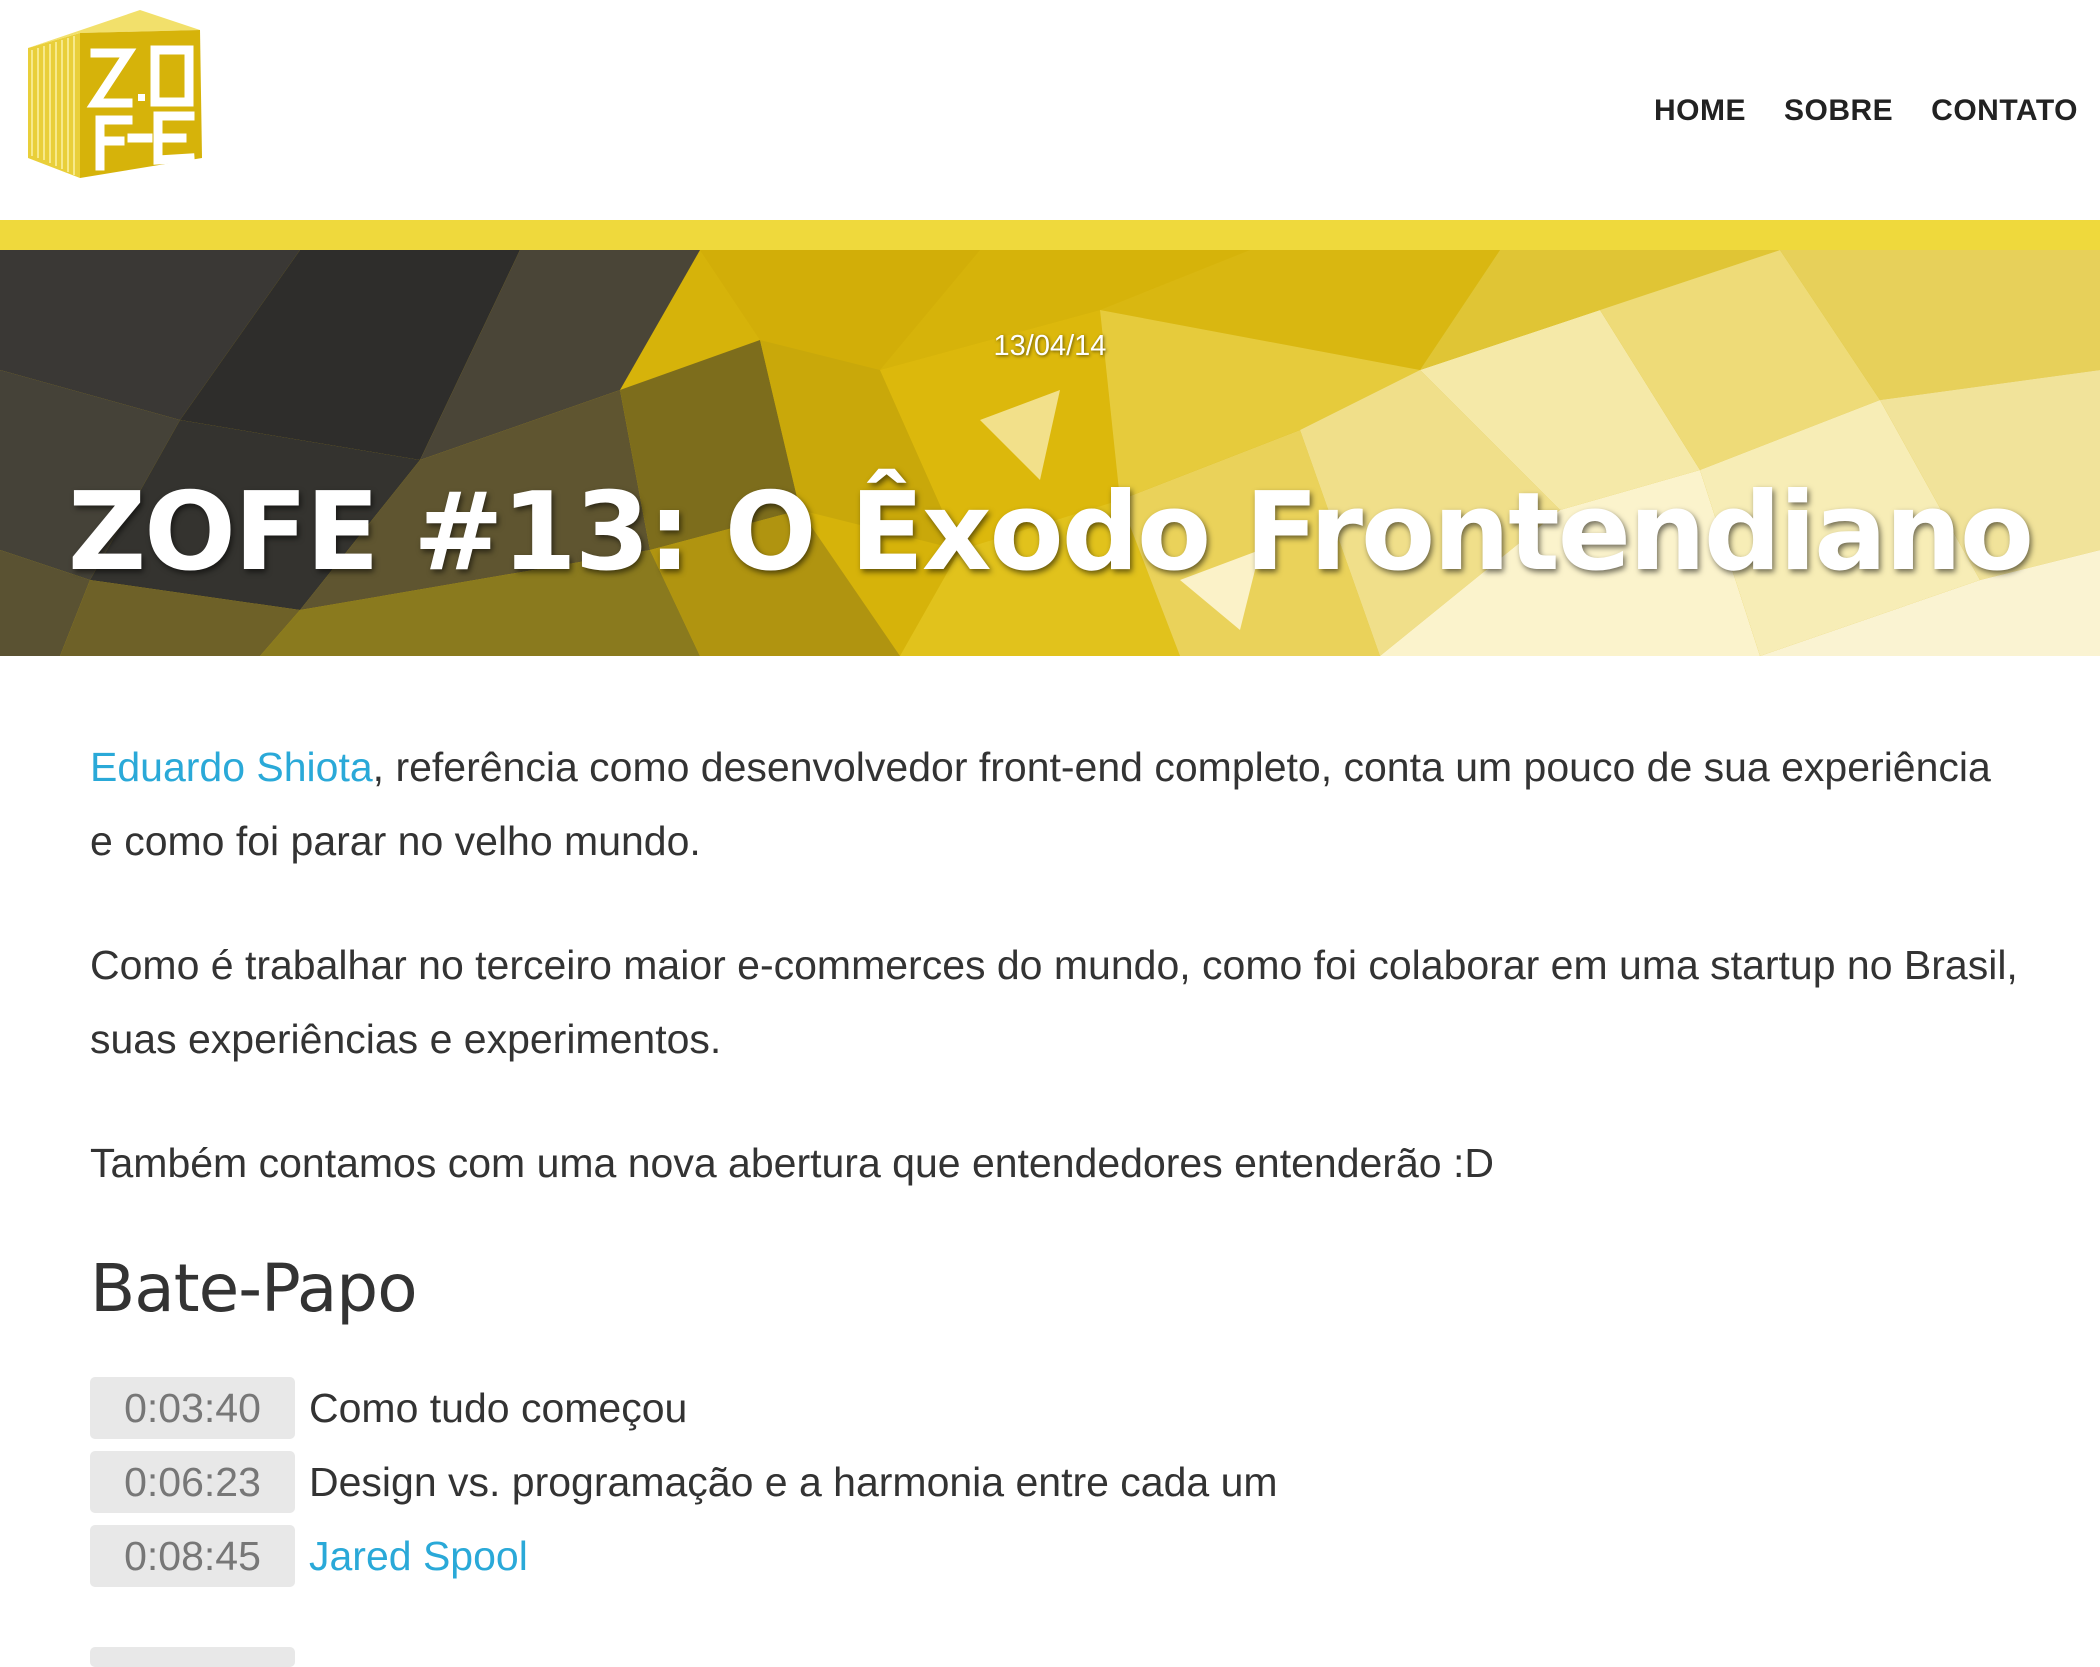  What do you see at coordinates (115, 94) in the screenshot?
I see `zofe-logo-icon` at bounding box center [115, 94].